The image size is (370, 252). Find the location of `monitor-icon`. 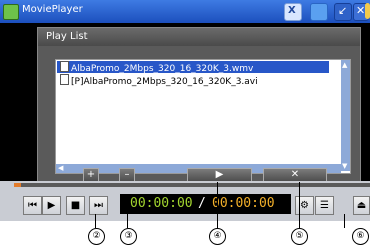

monitor-icon is located at coordinates (319, 12).